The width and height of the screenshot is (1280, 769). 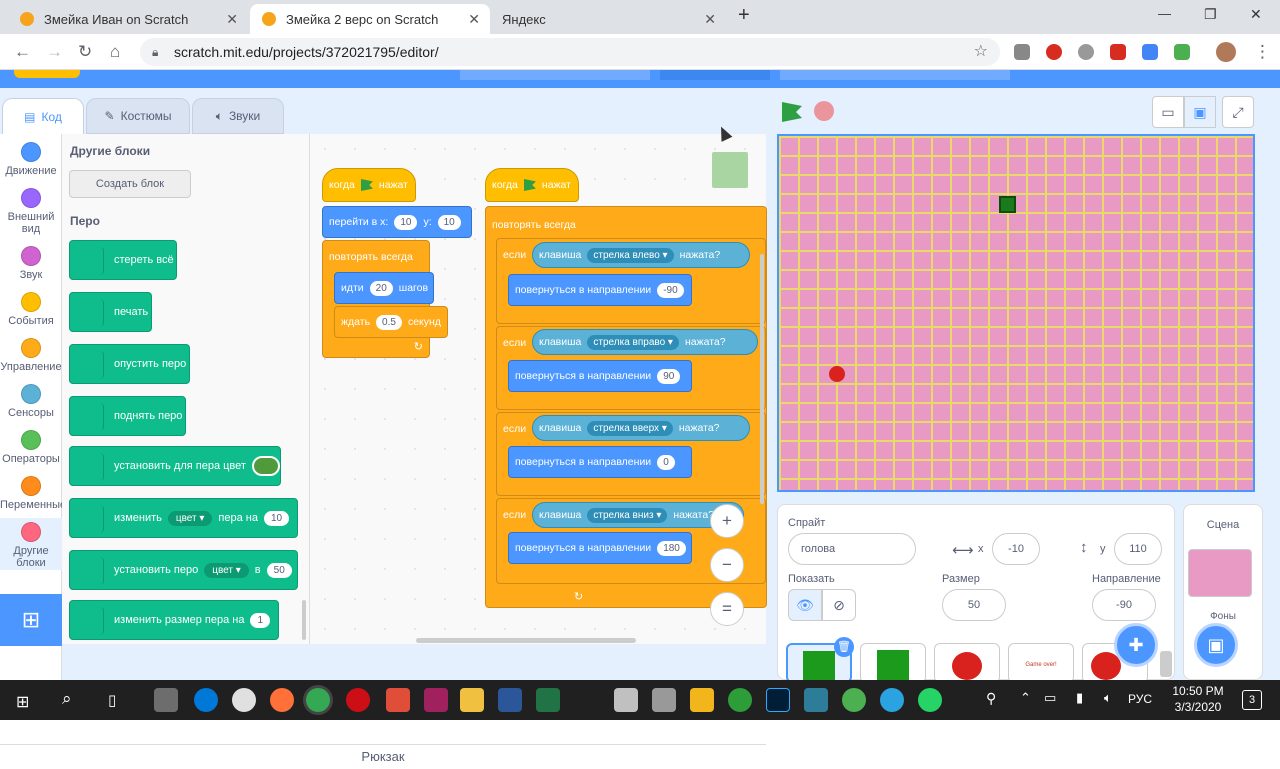 What do you see at coordinates (526, 640) in the screenshot?
I see `workspace-horizontal-scrollbar` at bounding box center [526, 640].